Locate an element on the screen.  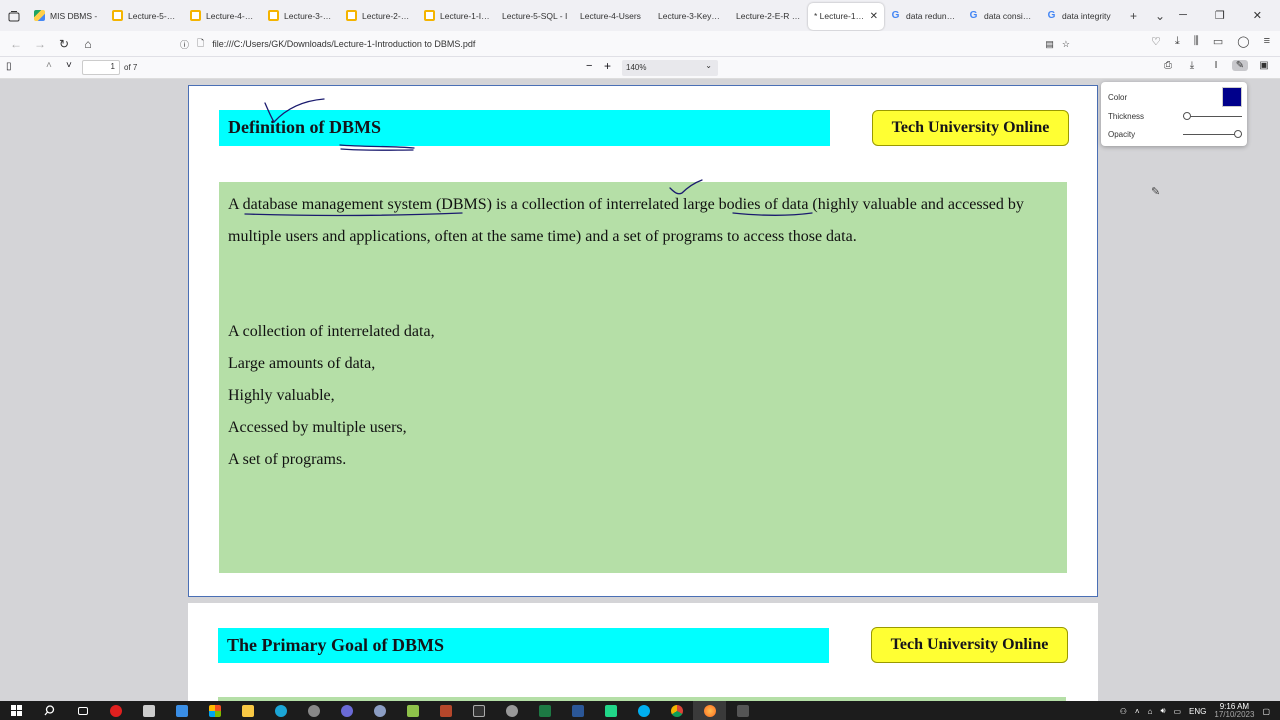
tab-7: Lecture-4-Users is located at coordinates (613, 15).